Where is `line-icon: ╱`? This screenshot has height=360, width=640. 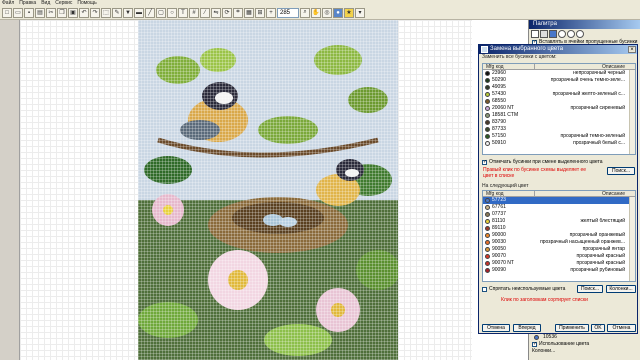 line-icon: ╱ is located at coordinates (150, 12).